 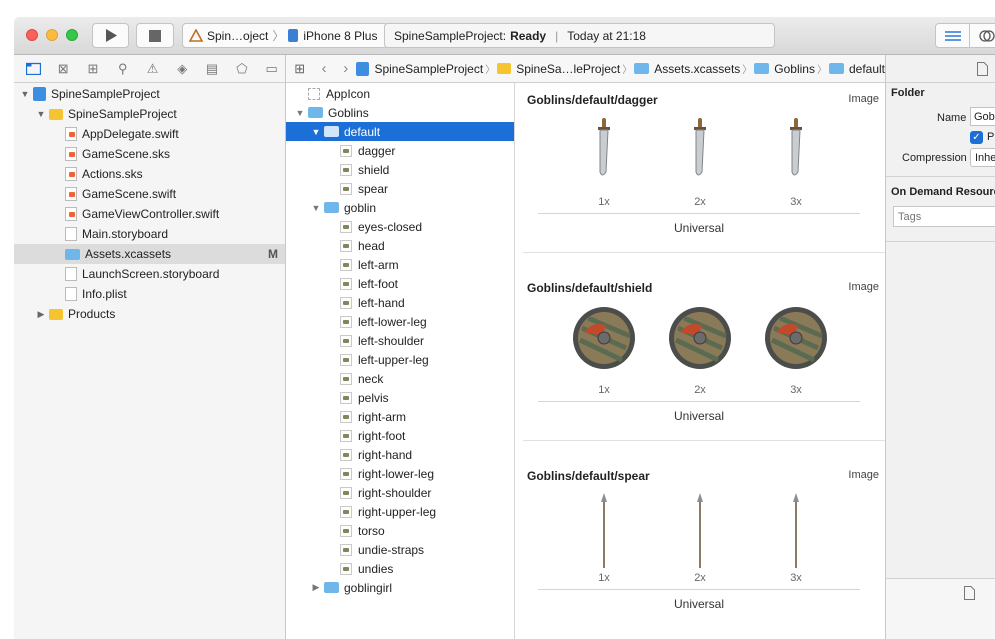 I want to click on asset-item: ▼ default, so click(x=400, y=131).